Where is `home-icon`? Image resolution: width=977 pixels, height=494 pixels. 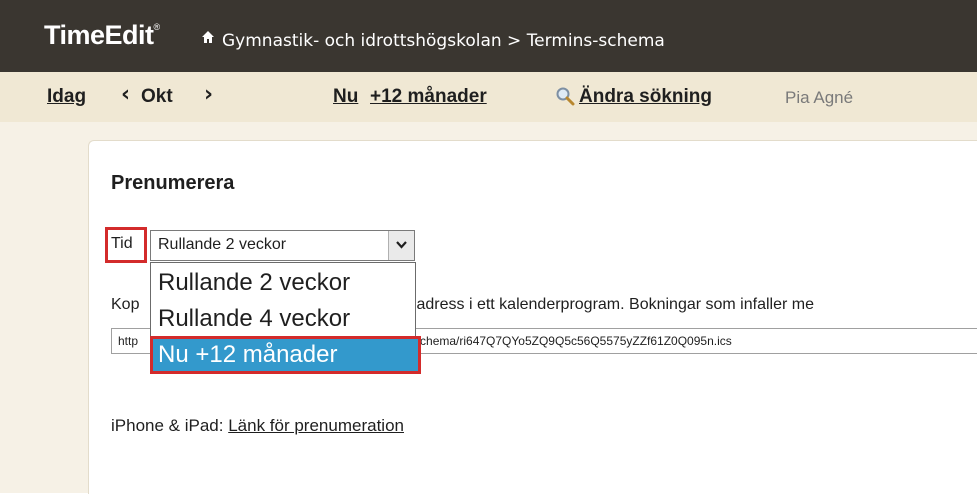 home-icon is located at coordinates (208, 37).